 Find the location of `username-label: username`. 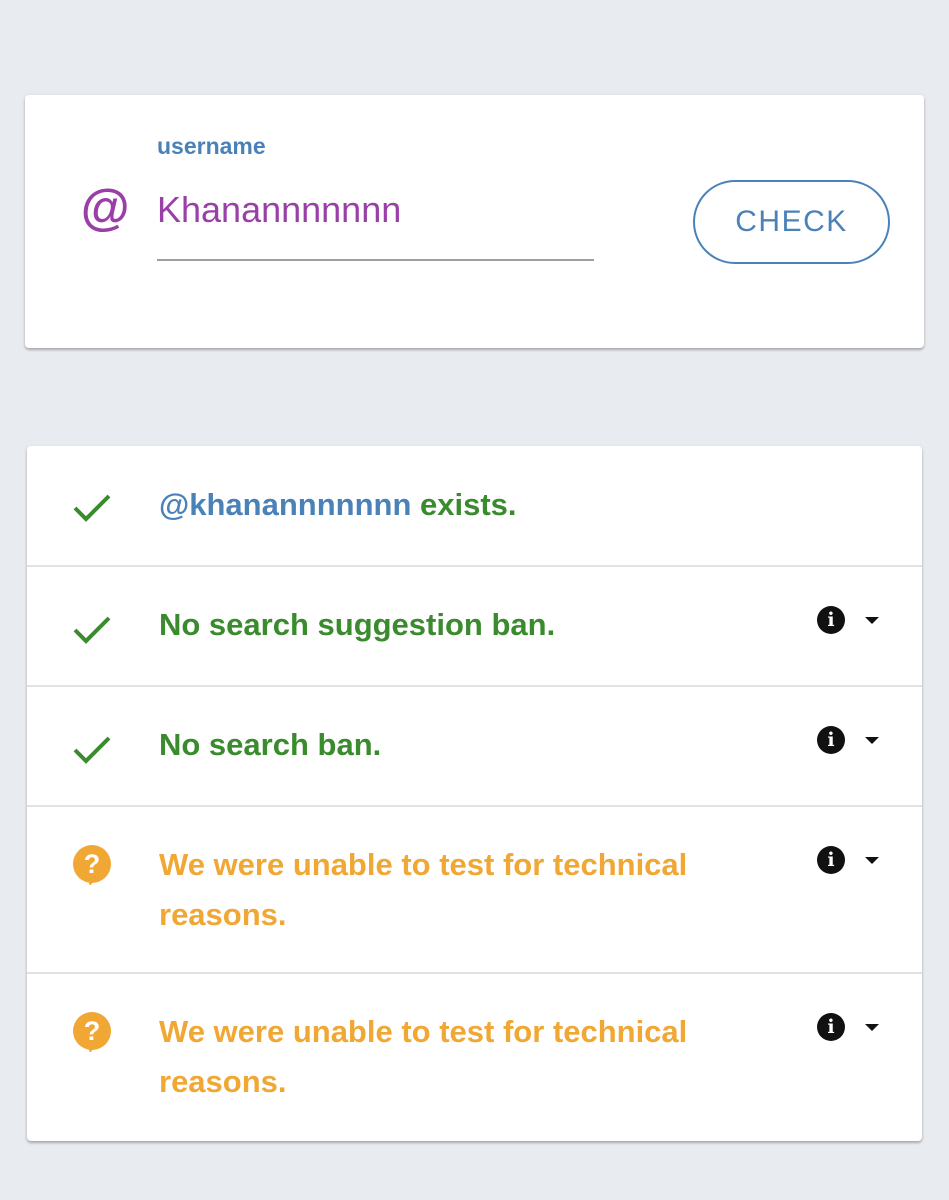

username-label: username is located at coordinates (211, 146).